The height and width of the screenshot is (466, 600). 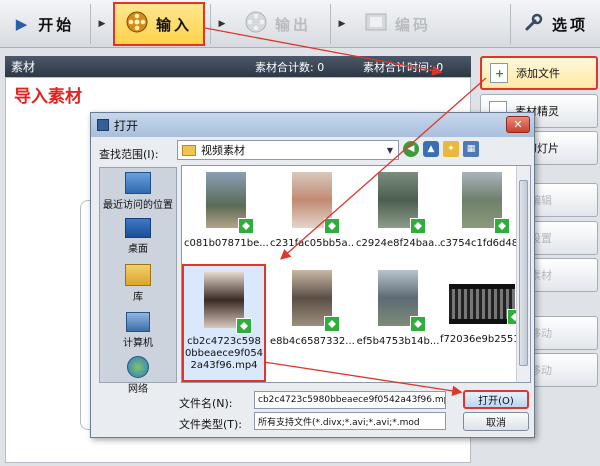 I want to click on place-recent: 最近访问的位置, so click(x=138, y=191).